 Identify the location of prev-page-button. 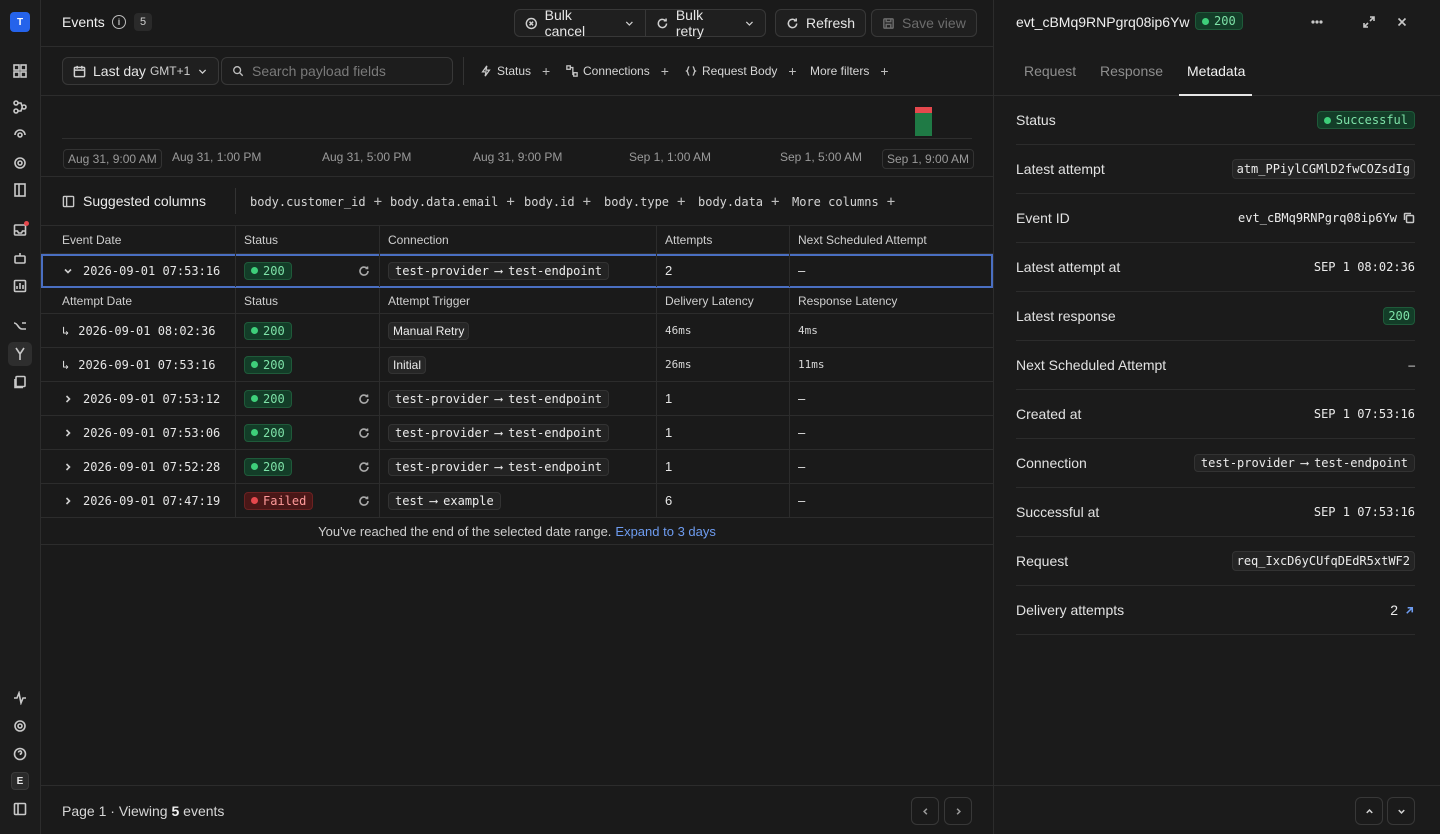
(925, 811).